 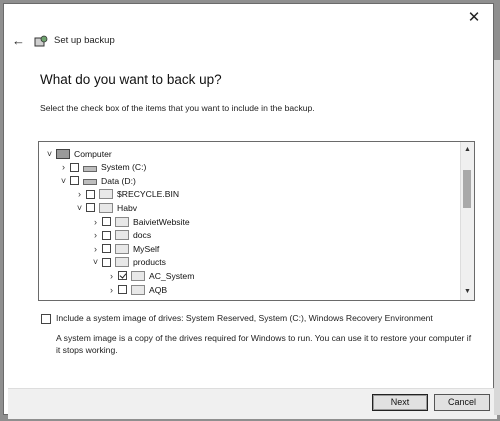 I want to click on next-button: Next, so click(x=400, y=402).